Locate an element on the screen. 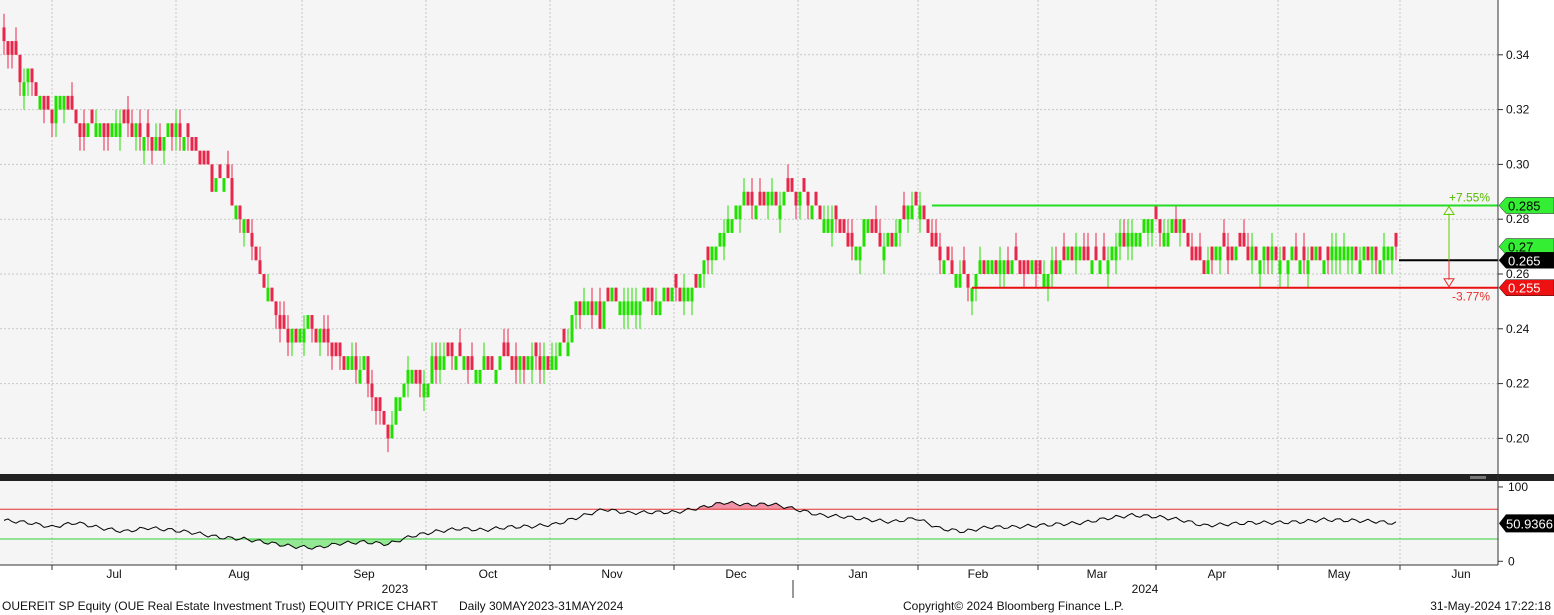 This screenshot has width=1554, height=615. resistance-price-tag: 0.285 is located at coordinates (1526, 205).